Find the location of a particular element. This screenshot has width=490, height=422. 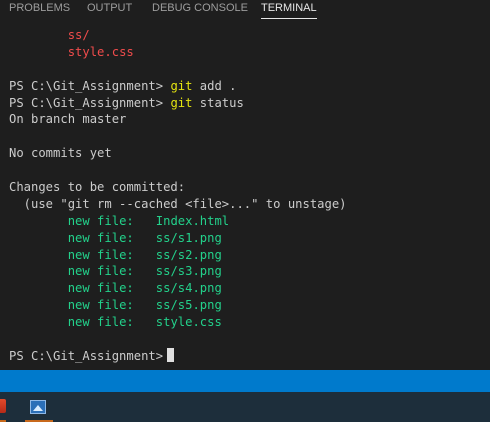

tab-output: OUTPUT is located at coordinates (109, 8).